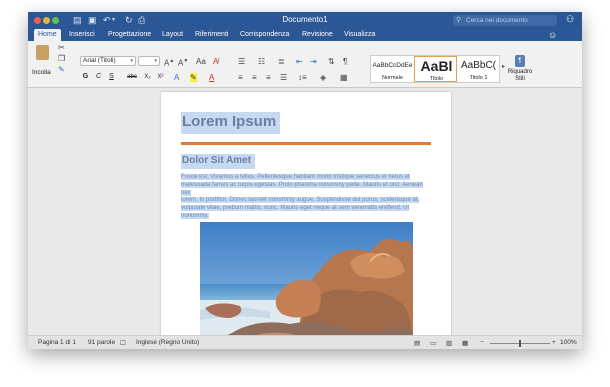 Image resolution: width=610 pixels, height=387 pixels. Describe the element at coordinates (211, 77) in the screenshot. I see `font-color-icon: A` at that location.